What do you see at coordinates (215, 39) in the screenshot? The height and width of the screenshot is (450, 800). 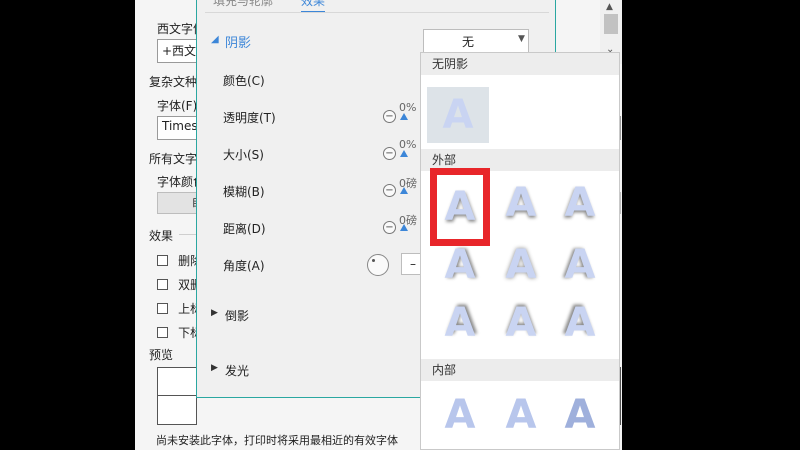 I see `expand-triangle-icon: ◢` at bounding box center [215, 39].